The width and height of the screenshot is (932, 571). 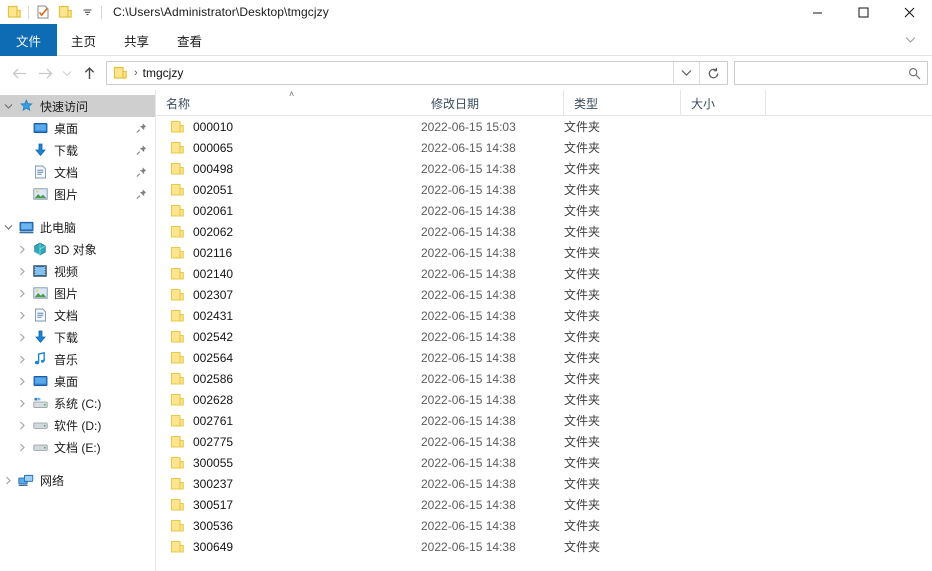 I want to click on music-icon, so click(x=40, y=359).